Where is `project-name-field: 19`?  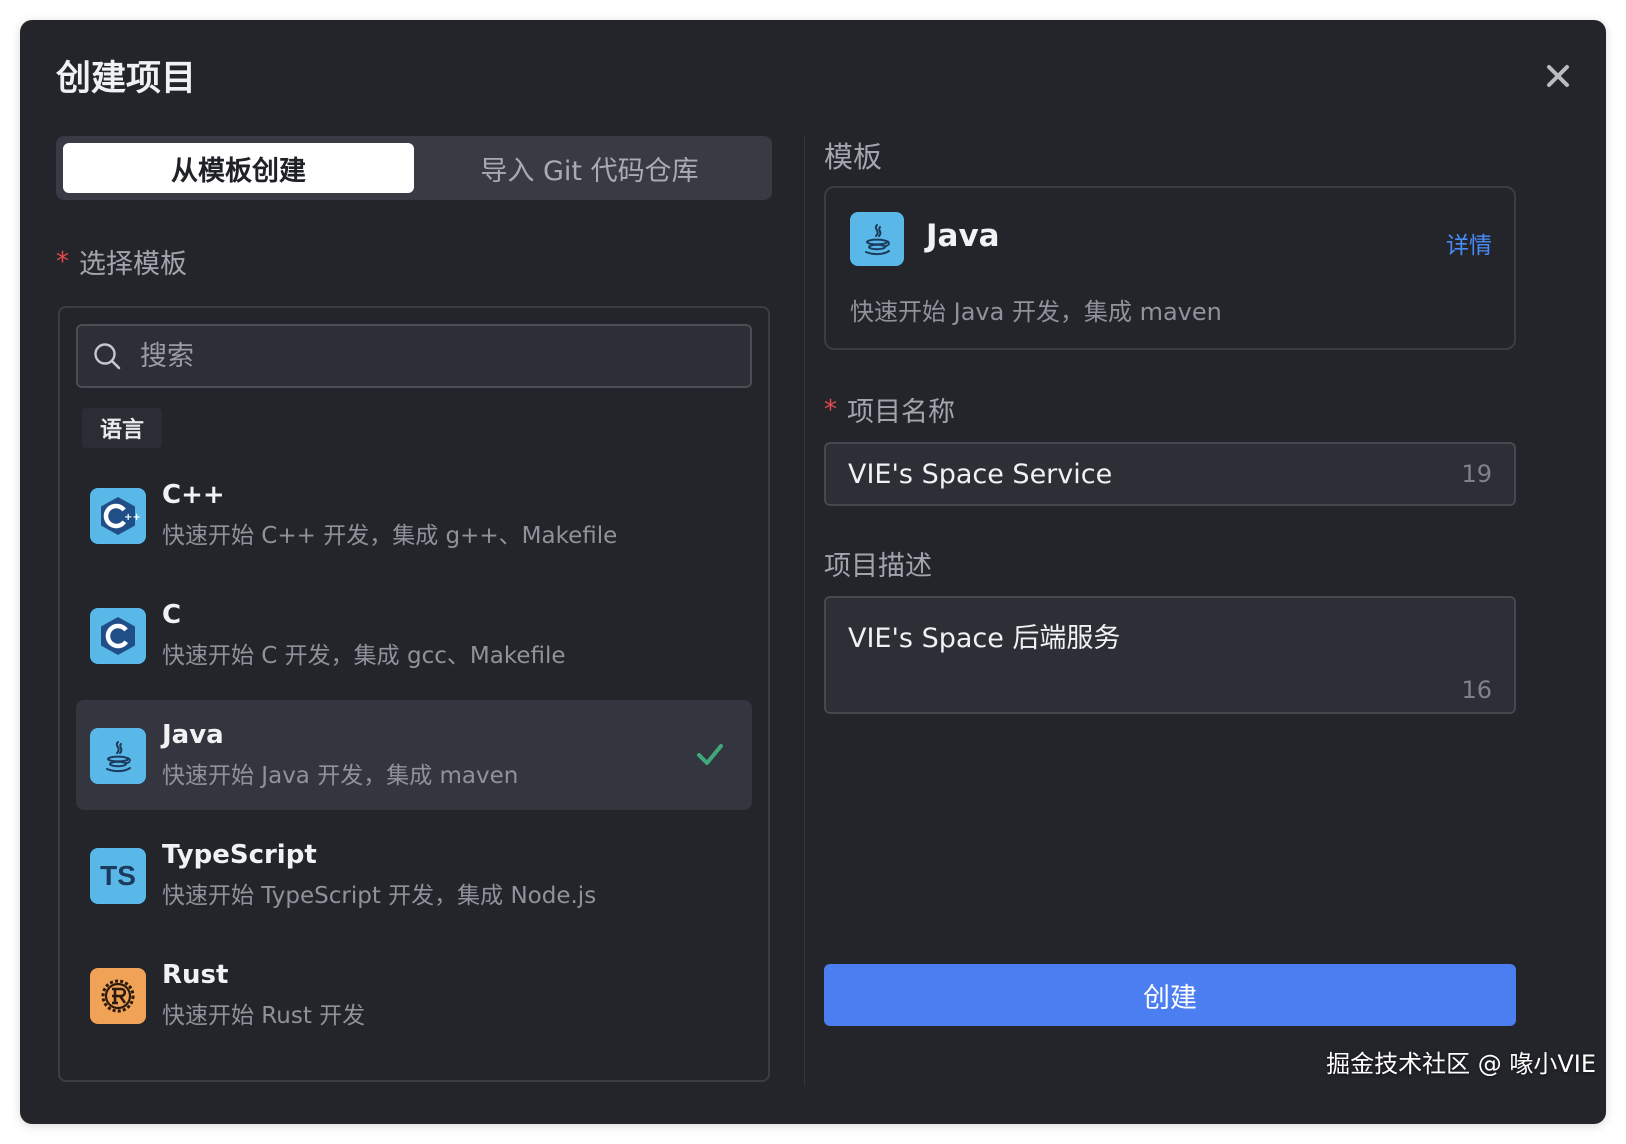 project-name-field: 19 is located at coordinates (1170, 474).